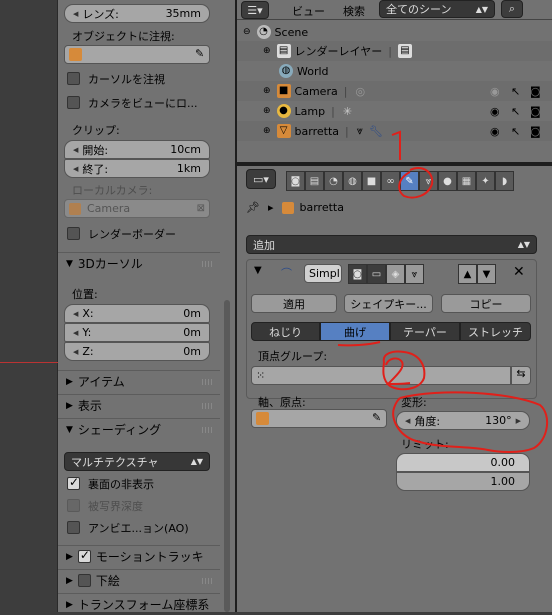 The height and width of the screenshot is (615, 552). What do you see at coordinates (294, 303) in the screenshot?
I see `apply-button: 適用` at bounding box center [294, 303].